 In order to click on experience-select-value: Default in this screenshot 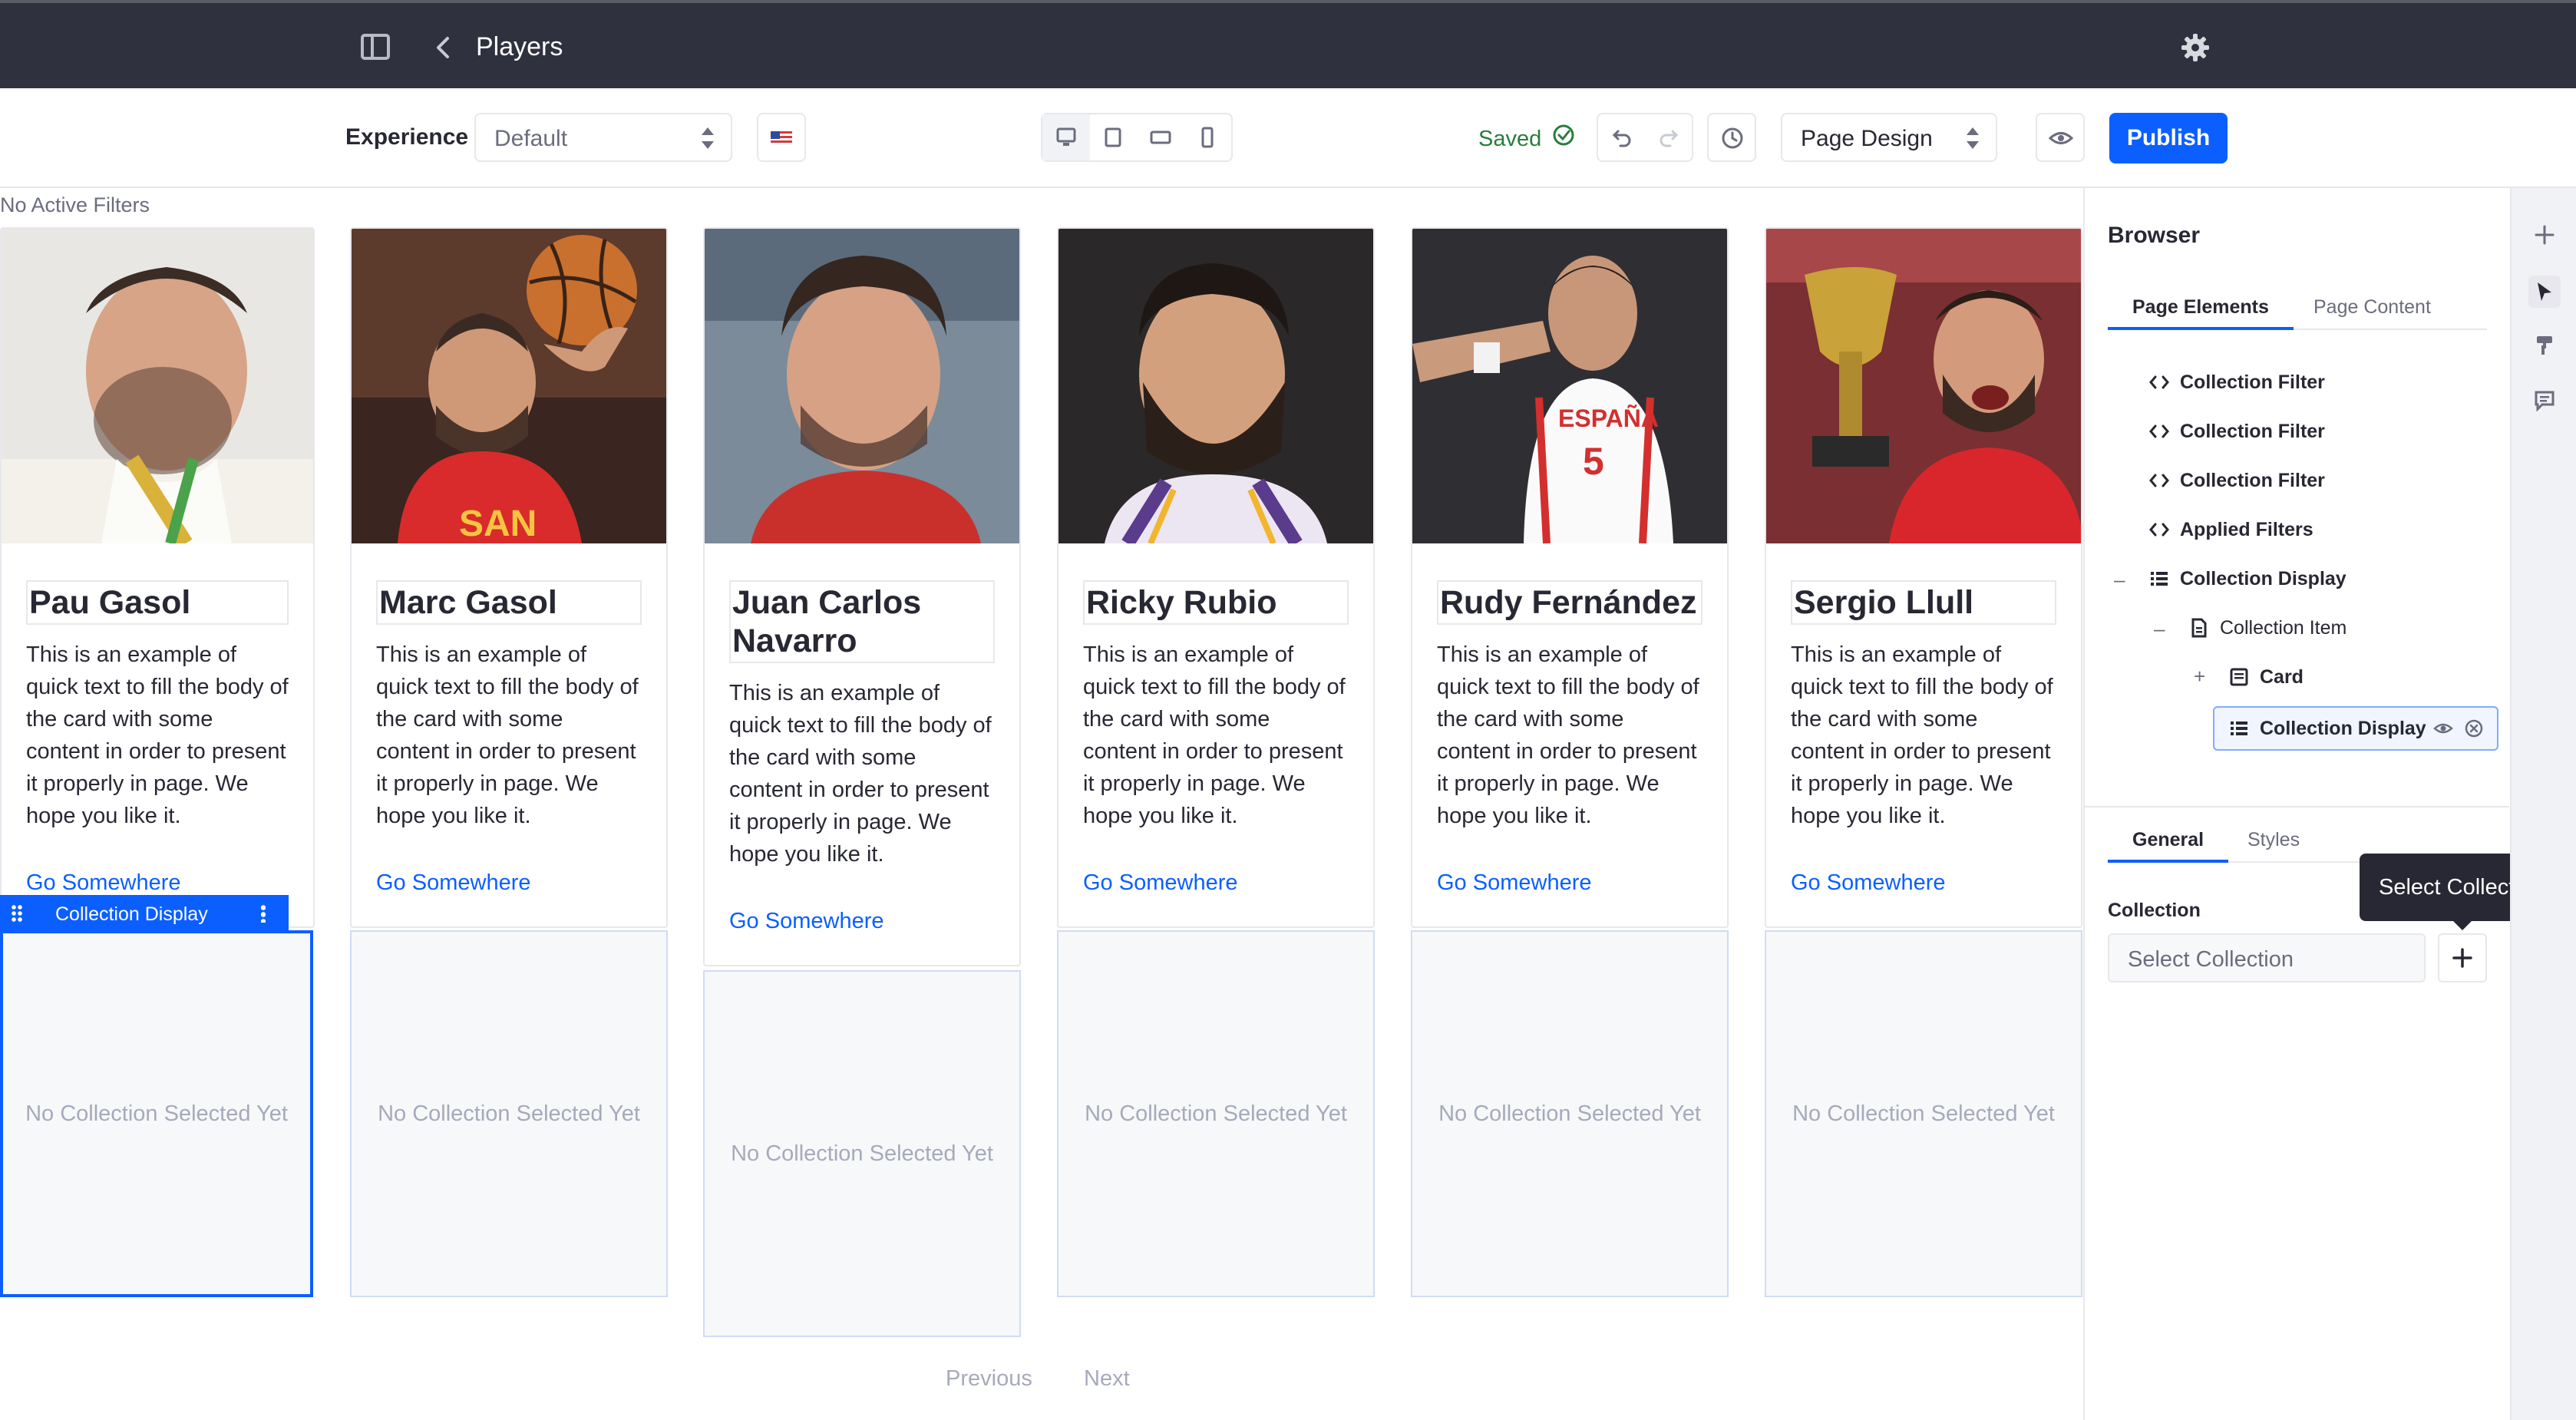, I will do `click(531, 138)`.